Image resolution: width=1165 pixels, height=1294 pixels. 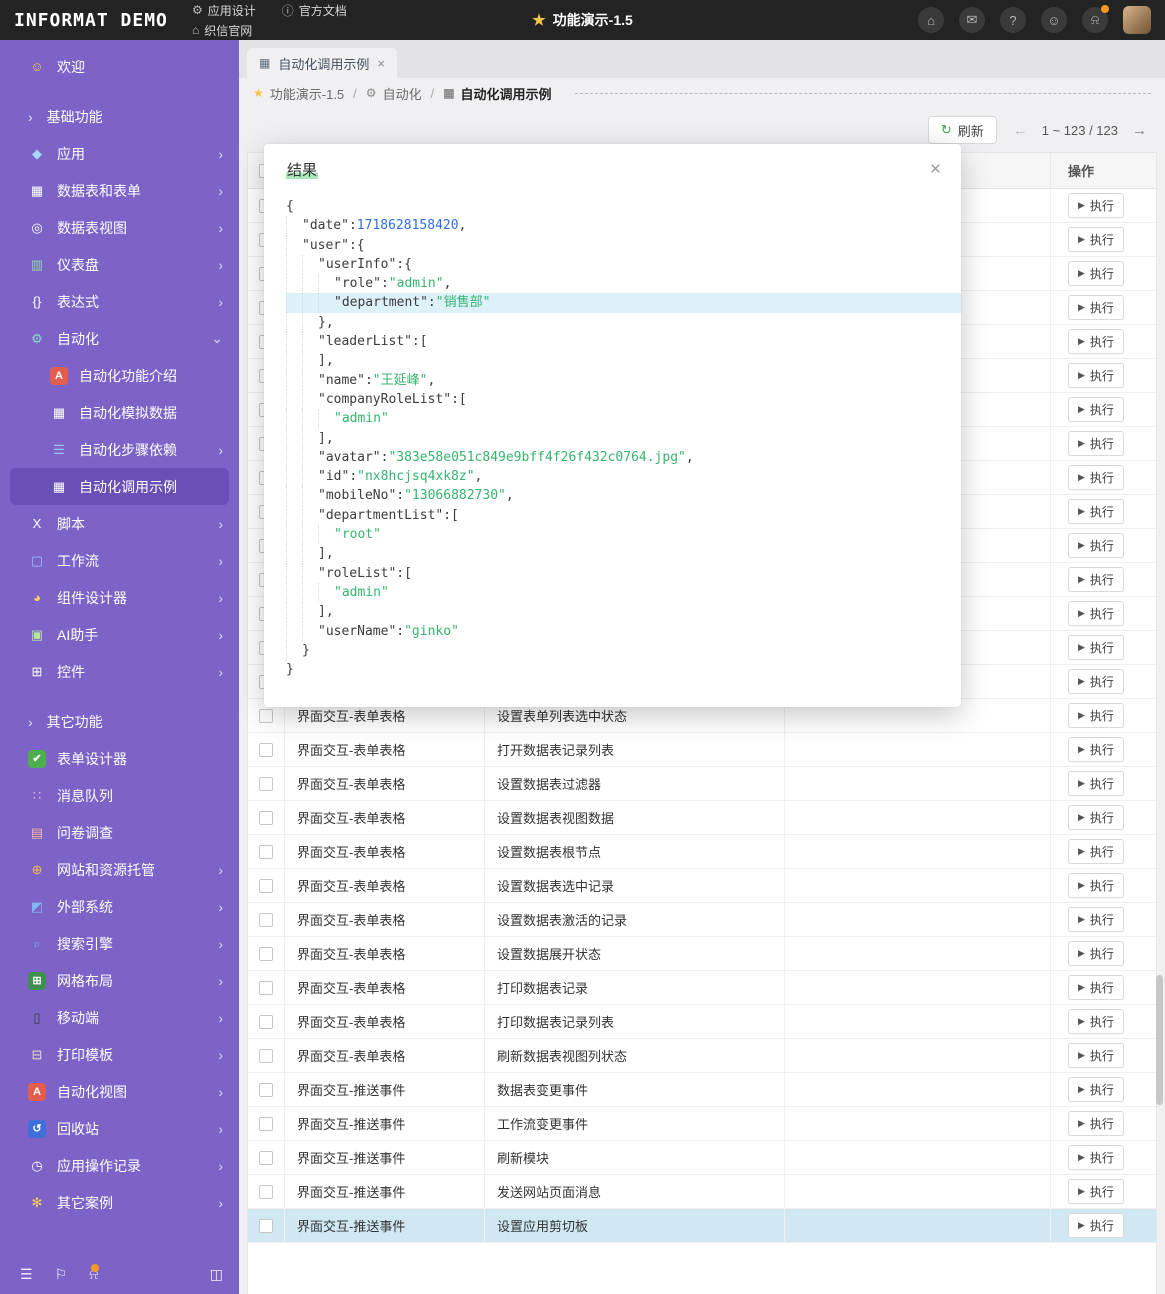 What do you see at coordinates (119, 906) in the screenshot?
I see `sidebar-item-external-systems: ◩ 外部系统 ›` at bounding box center [119, 906].